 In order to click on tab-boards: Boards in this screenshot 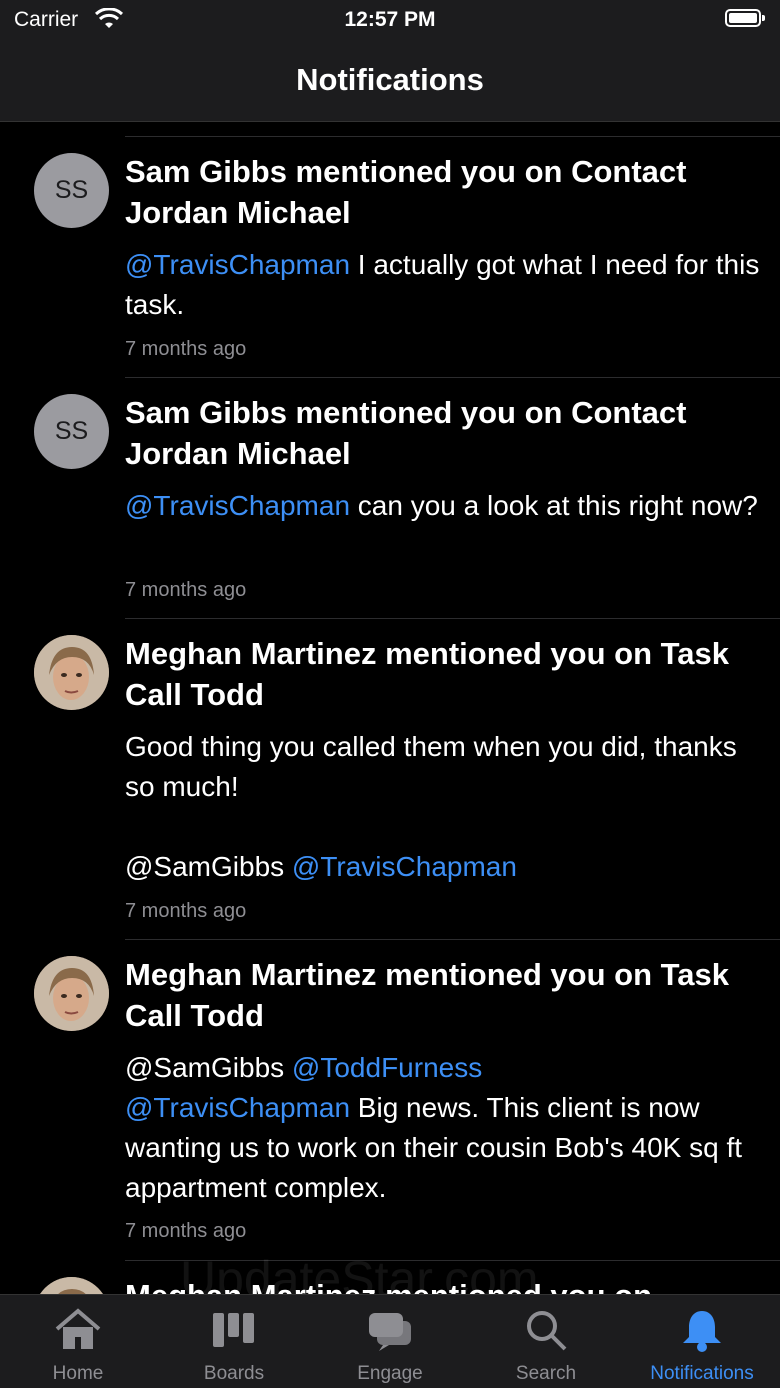, I will do `click(234, 1341)`.